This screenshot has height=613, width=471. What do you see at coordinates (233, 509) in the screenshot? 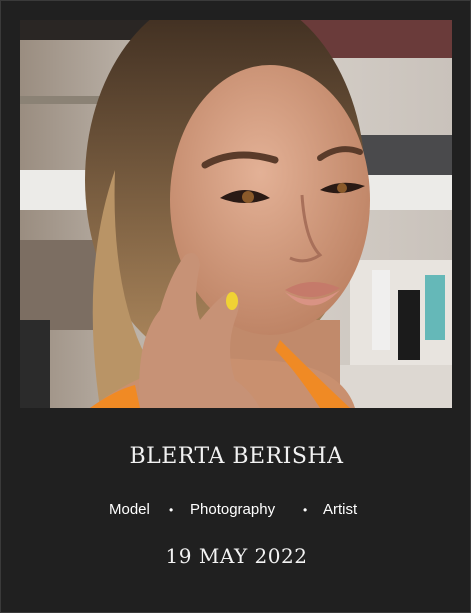
I see `tag-photography: Photography` at bounding box center [233, 509].